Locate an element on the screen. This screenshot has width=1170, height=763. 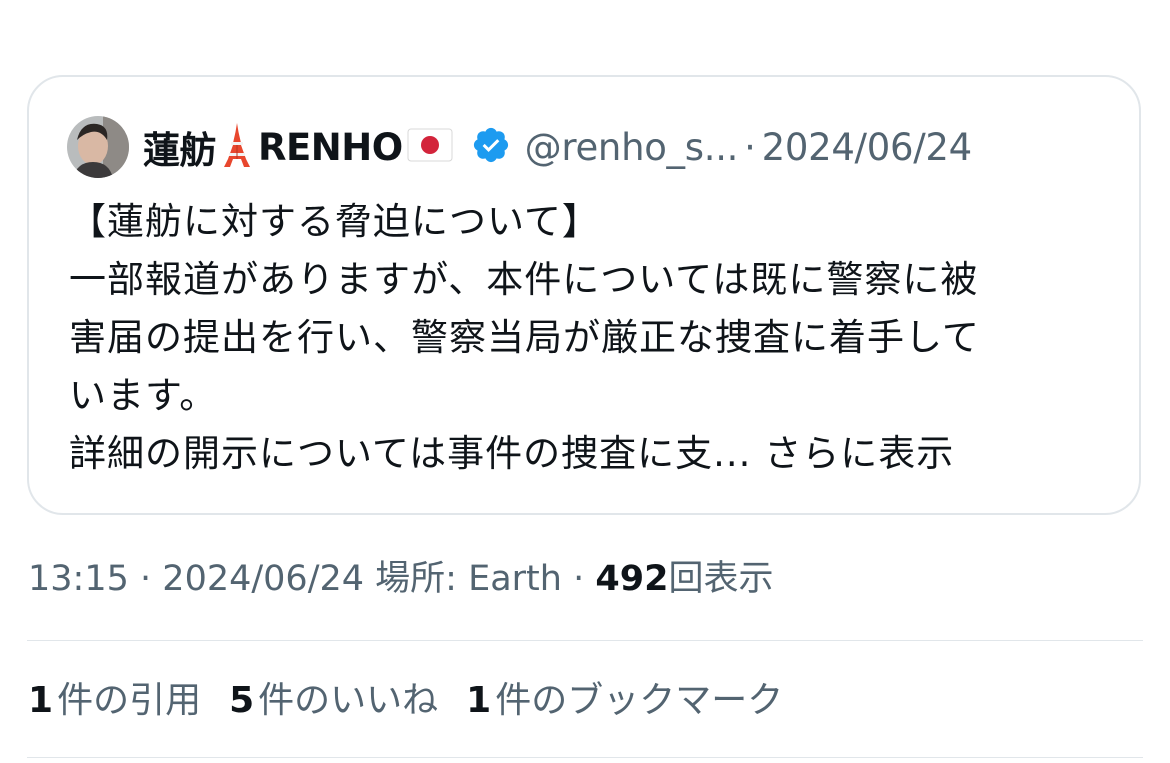
display-name: 蓮舫 is located at coordinates (180, 147).